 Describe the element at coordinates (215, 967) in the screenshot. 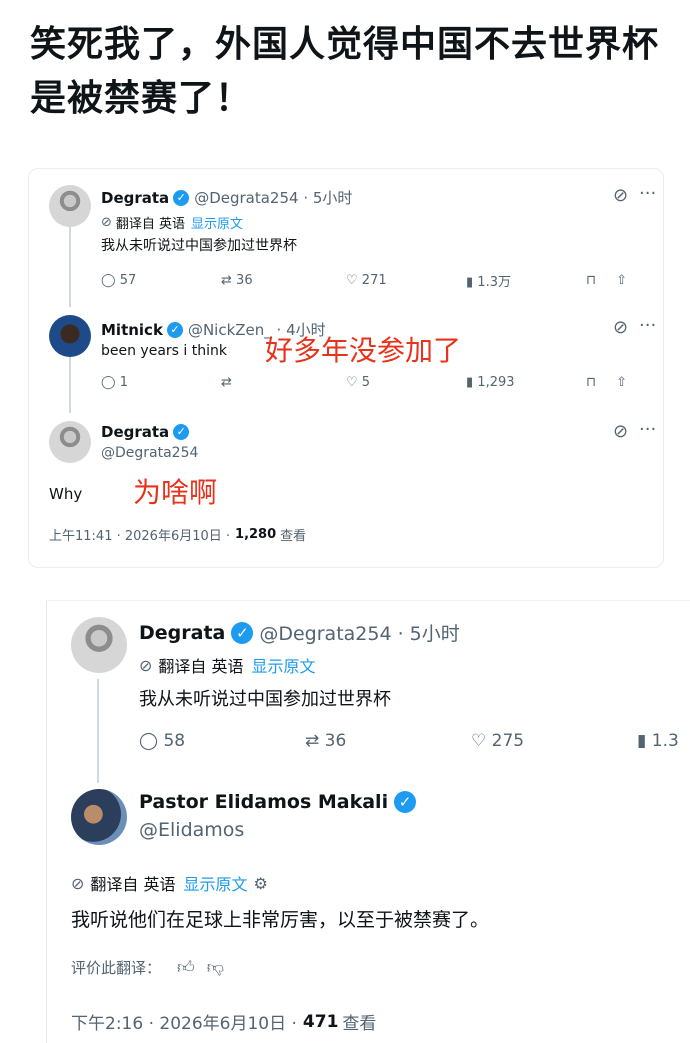

I see `thumb-down-icon: 👎︎` at that location.